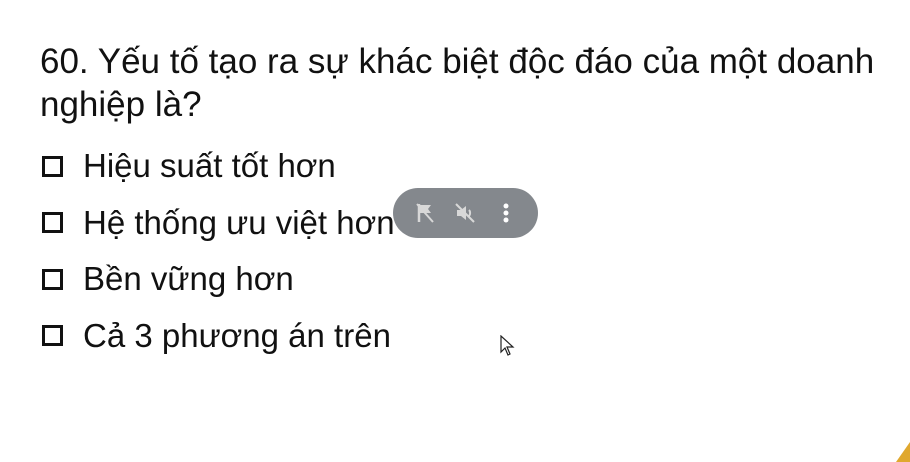 Image resolution: width=910 pixels, height=462 pixels. I want to click on option-label: Cả 3 phương án trên, so click(237, 335).